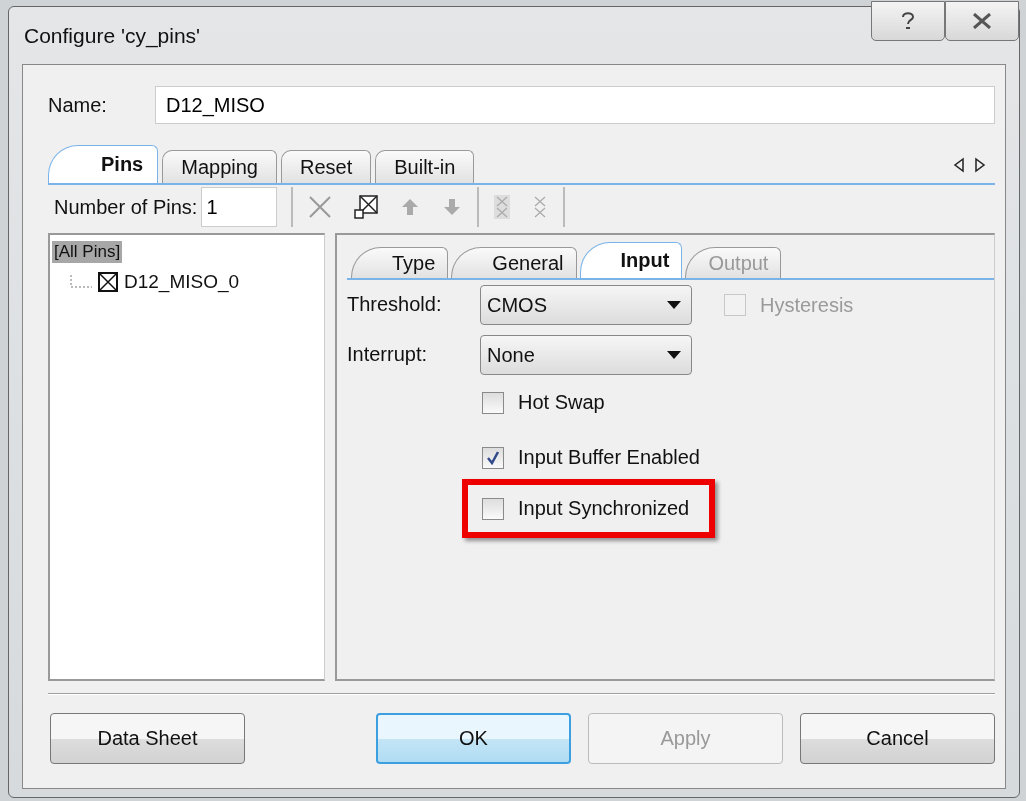  I want to click on number-of-pins-label: Number of Pins:, so click(126, 207).